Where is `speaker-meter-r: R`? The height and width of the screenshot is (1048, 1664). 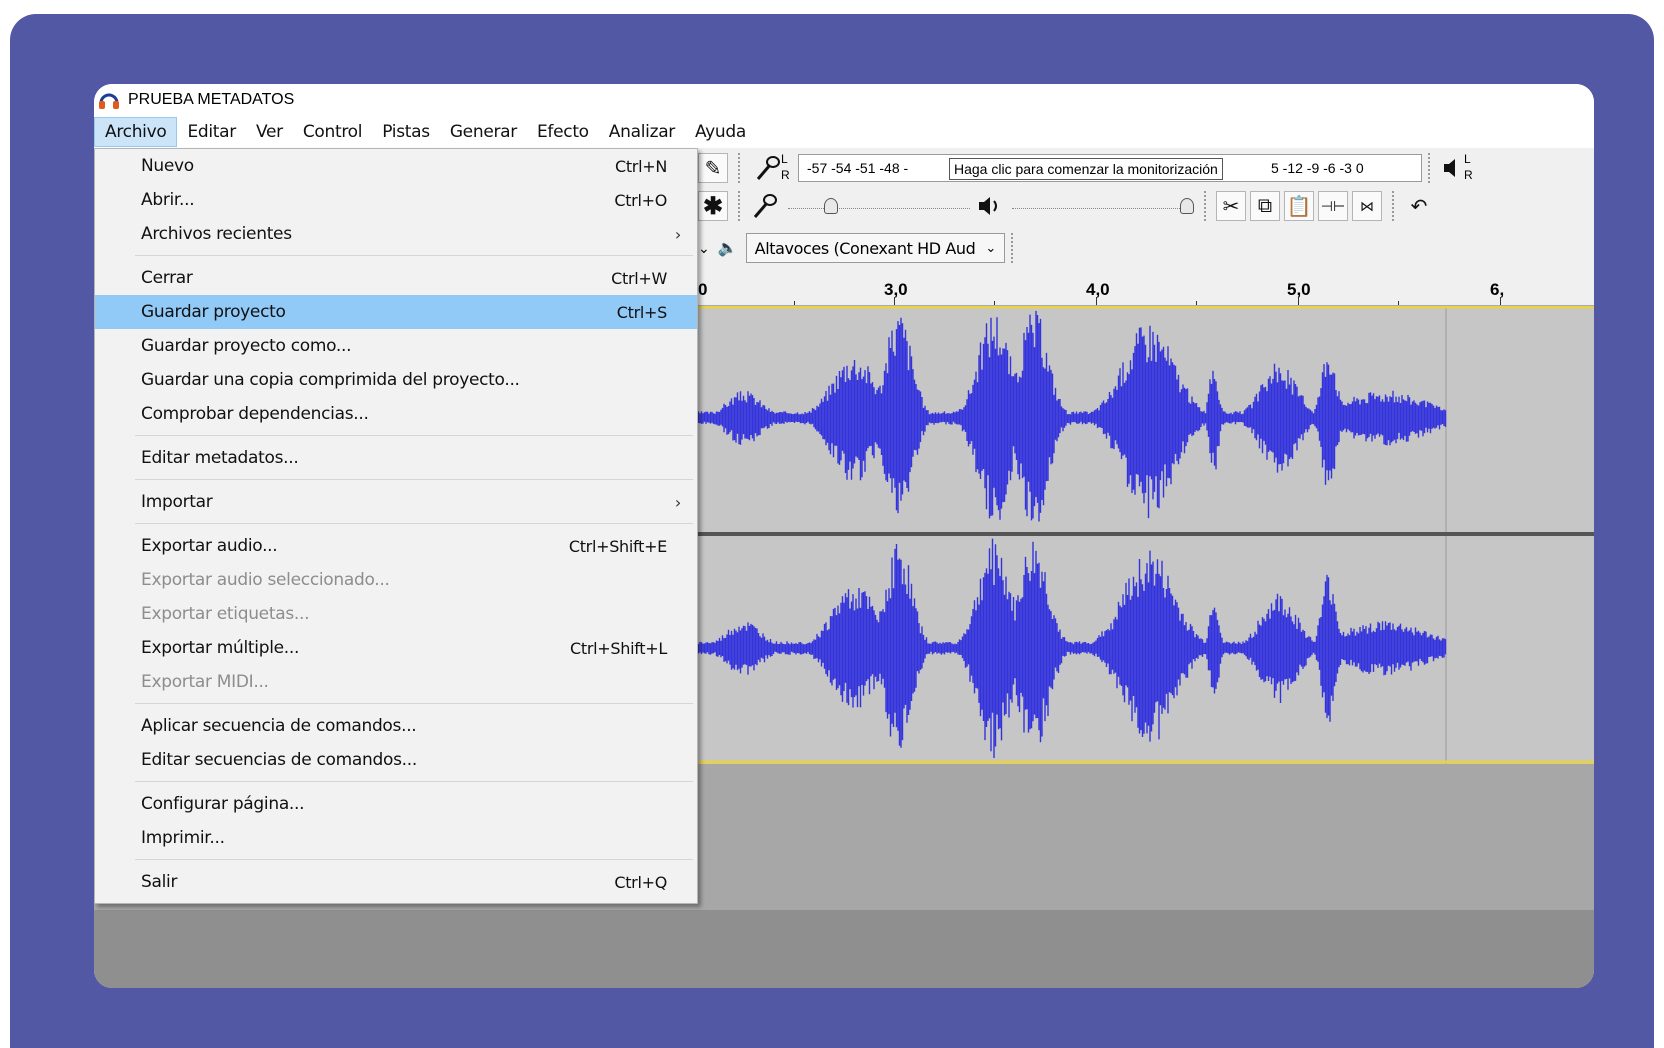 speaker-meter-r: R is located at coordinates (1468, 175).